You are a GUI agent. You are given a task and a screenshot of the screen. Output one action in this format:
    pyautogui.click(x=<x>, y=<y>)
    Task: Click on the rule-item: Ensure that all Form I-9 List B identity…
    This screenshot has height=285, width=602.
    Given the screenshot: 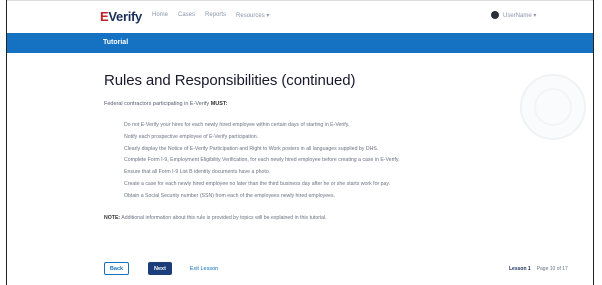 What is the action you would take?
    pyautogui.click(x=197, y=172)
    